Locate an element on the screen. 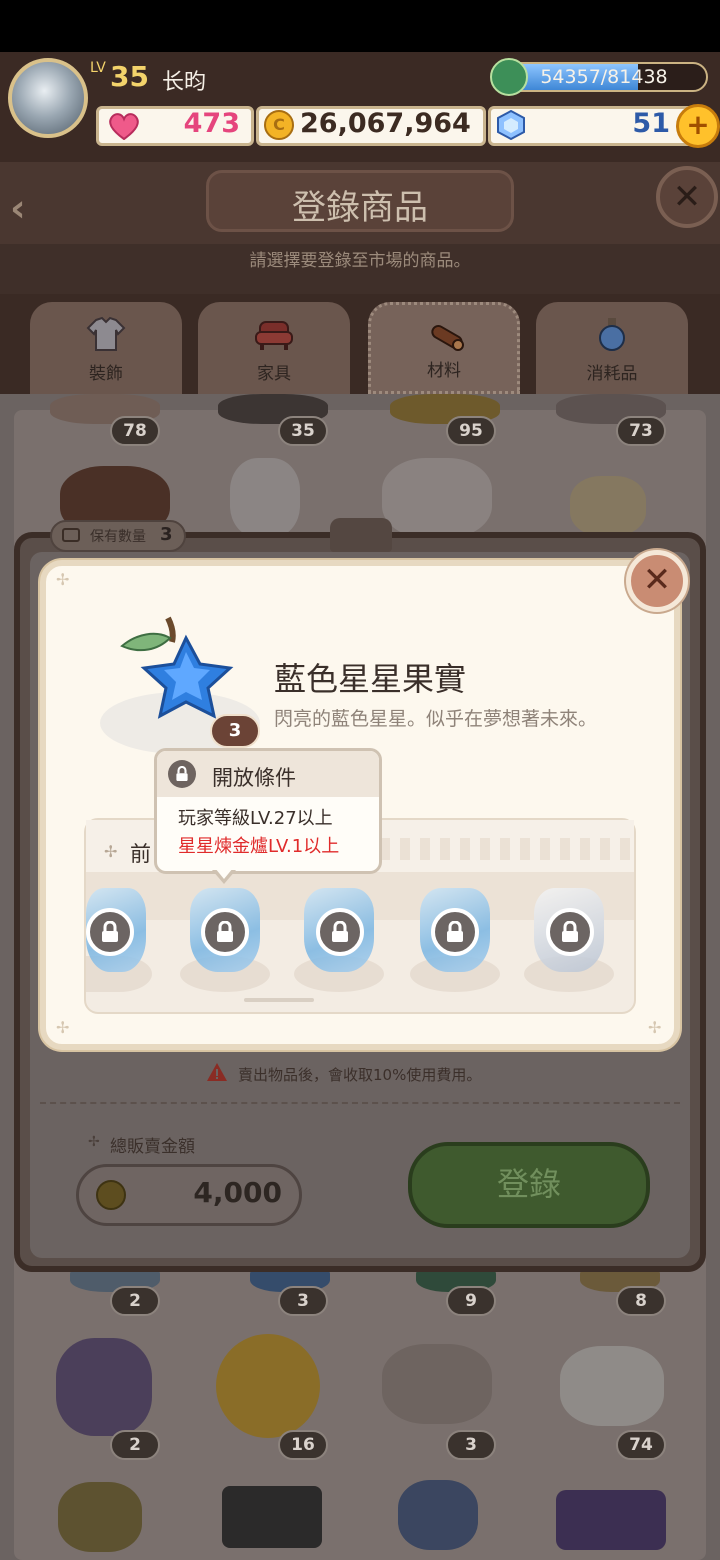  unlock-condition-level: 玩家等級LV.27以上 is located at coordinates (255, 818).